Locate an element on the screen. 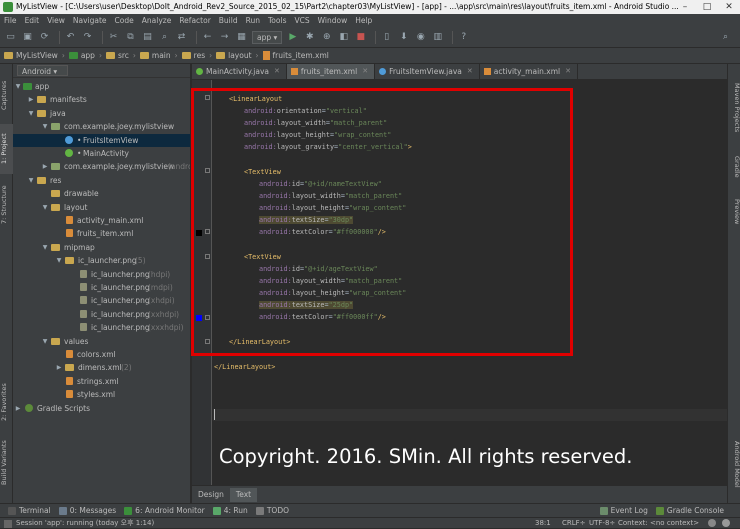 The image size is (740, 529). tree-item-res: ▼ res is located at coordinates (101, 180).